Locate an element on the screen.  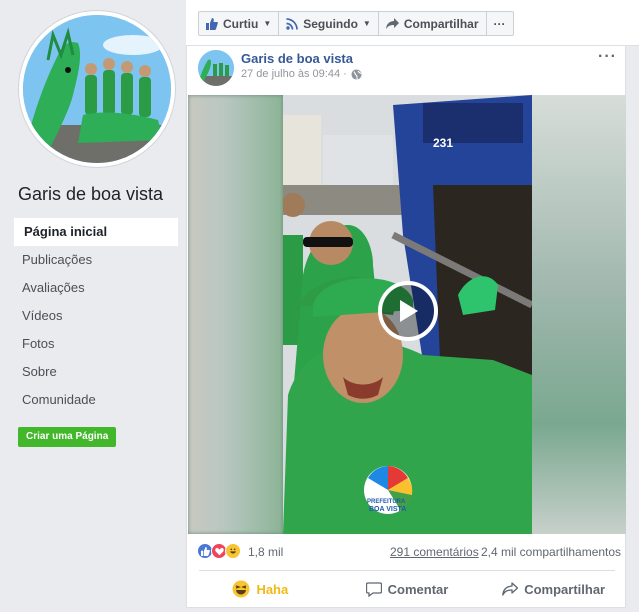
create-page-button: Criar uma Página is located at coordinates (67, 437).